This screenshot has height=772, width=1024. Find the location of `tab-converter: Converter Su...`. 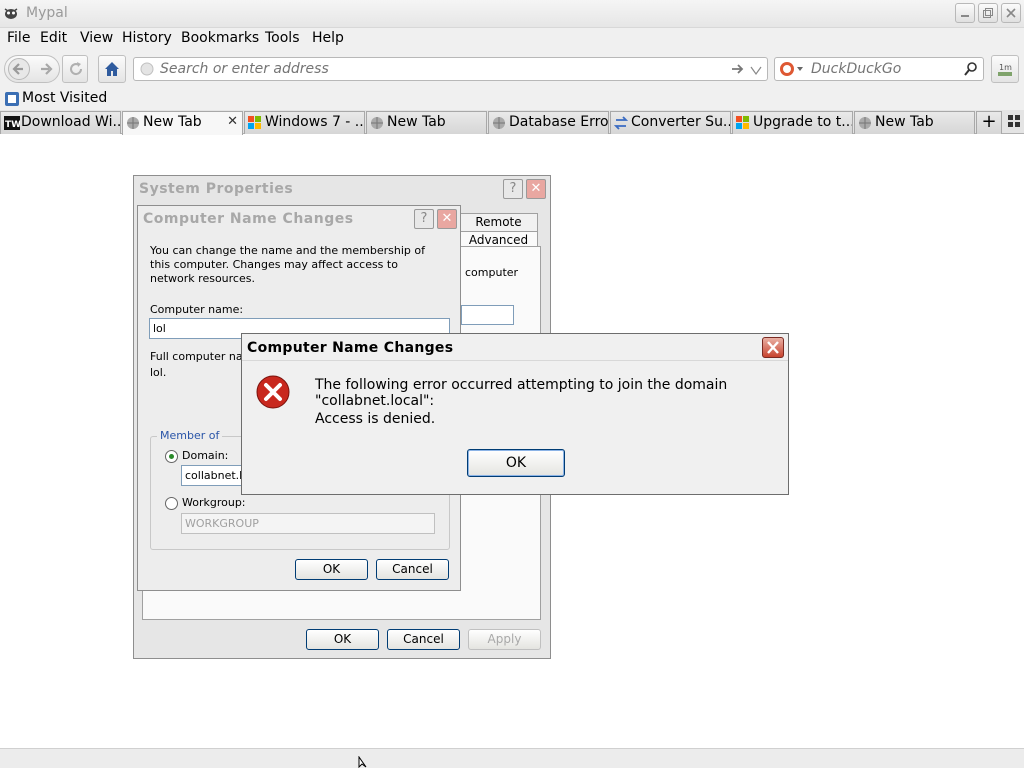

tab-converter: Converter Su... is located at coordinates (670, 122).